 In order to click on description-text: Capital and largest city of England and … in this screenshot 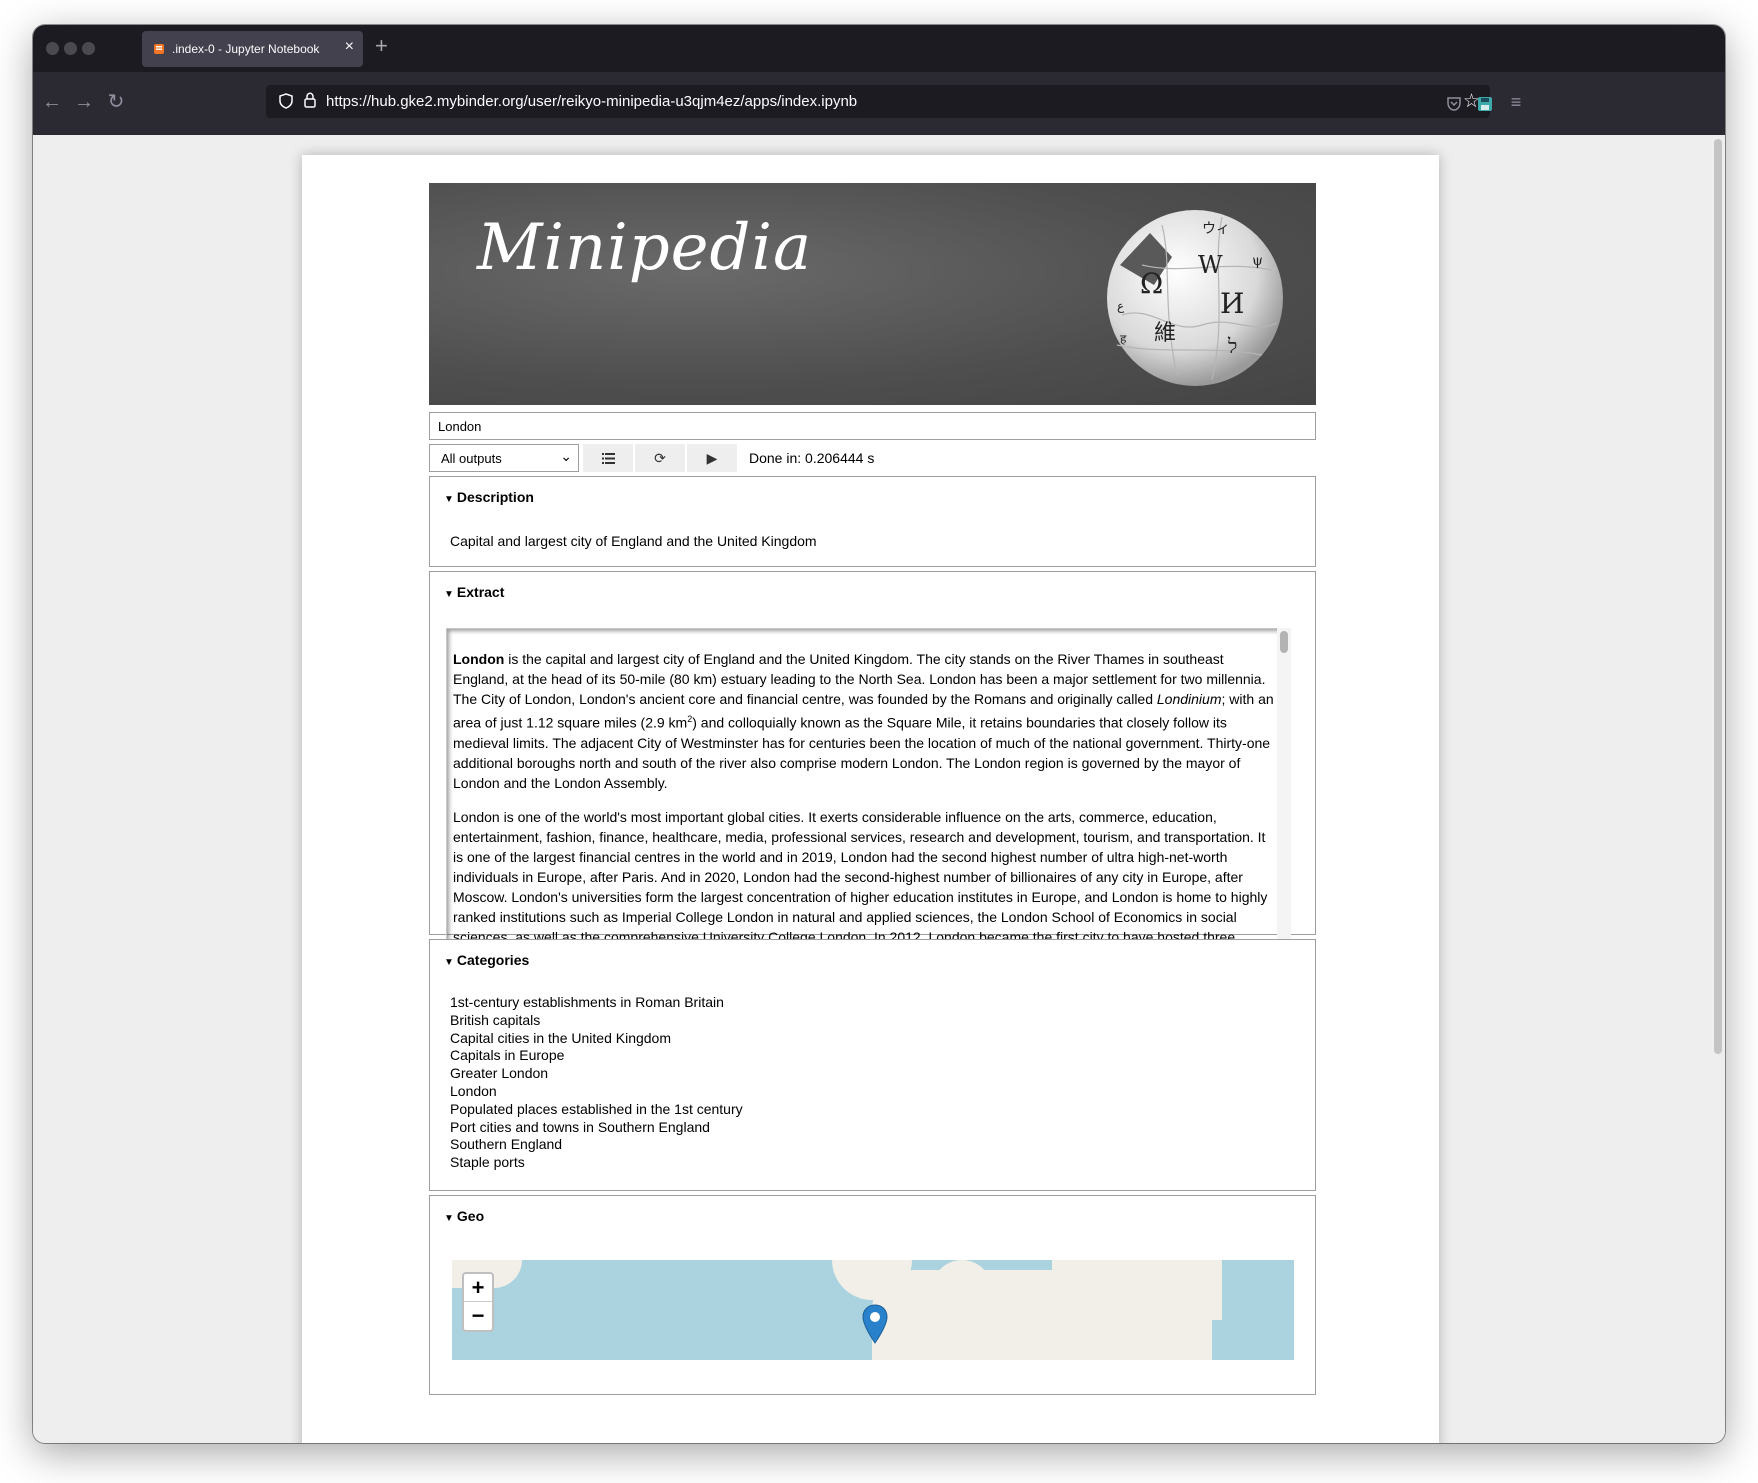, I will do `click(633, 541)`.